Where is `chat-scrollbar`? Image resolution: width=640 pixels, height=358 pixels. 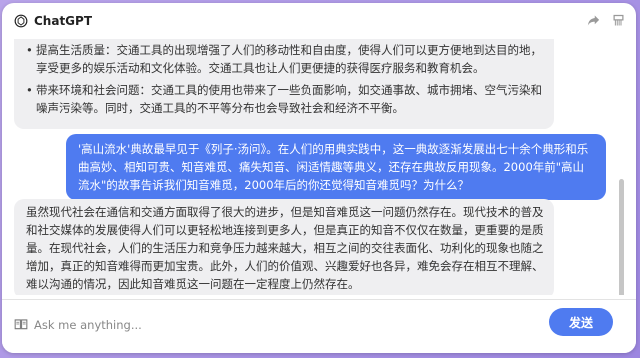 chat-scrollbar is located at coordinates (621, 237).